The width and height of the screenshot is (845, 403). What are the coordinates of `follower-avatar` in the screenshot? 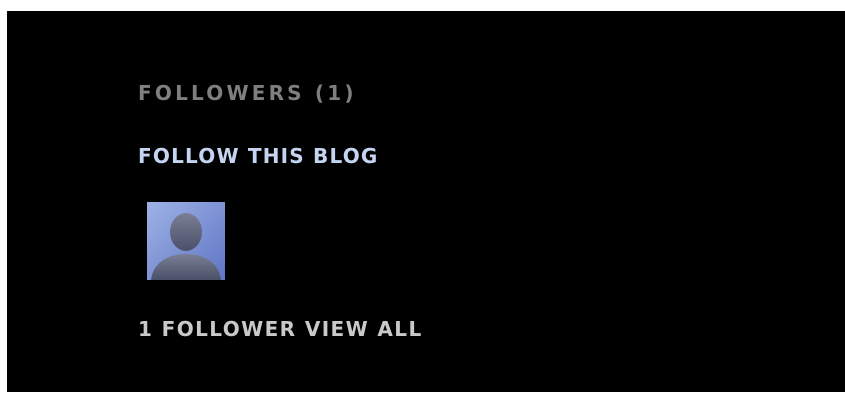 It's located at (186, 241).